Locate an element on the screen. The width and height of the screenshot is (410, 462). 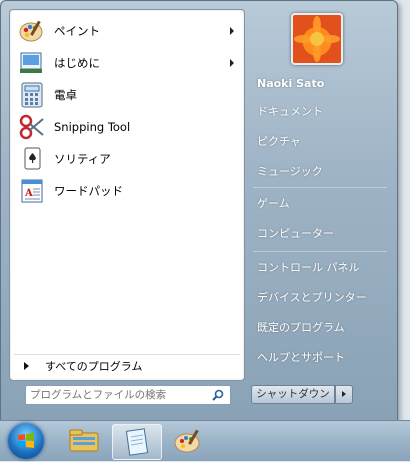
arrow-right-icon is located at coordinates (26, 366).